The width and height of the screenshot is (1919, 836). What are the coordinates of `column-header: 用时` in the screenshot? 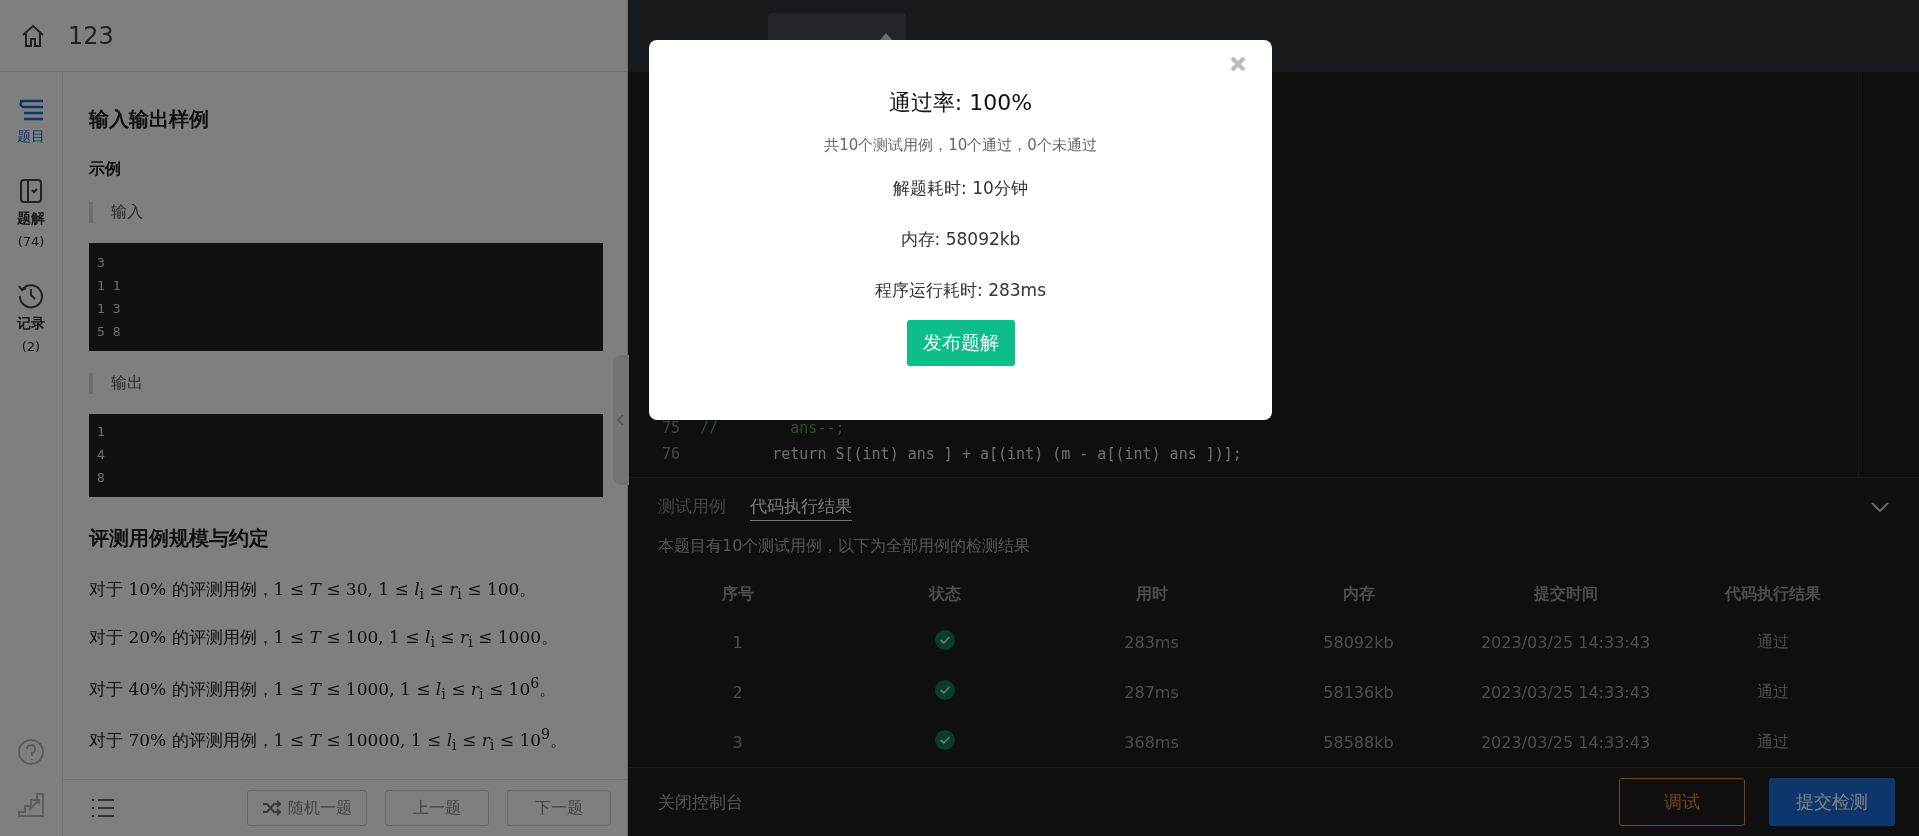 It's located at (1151, 593).